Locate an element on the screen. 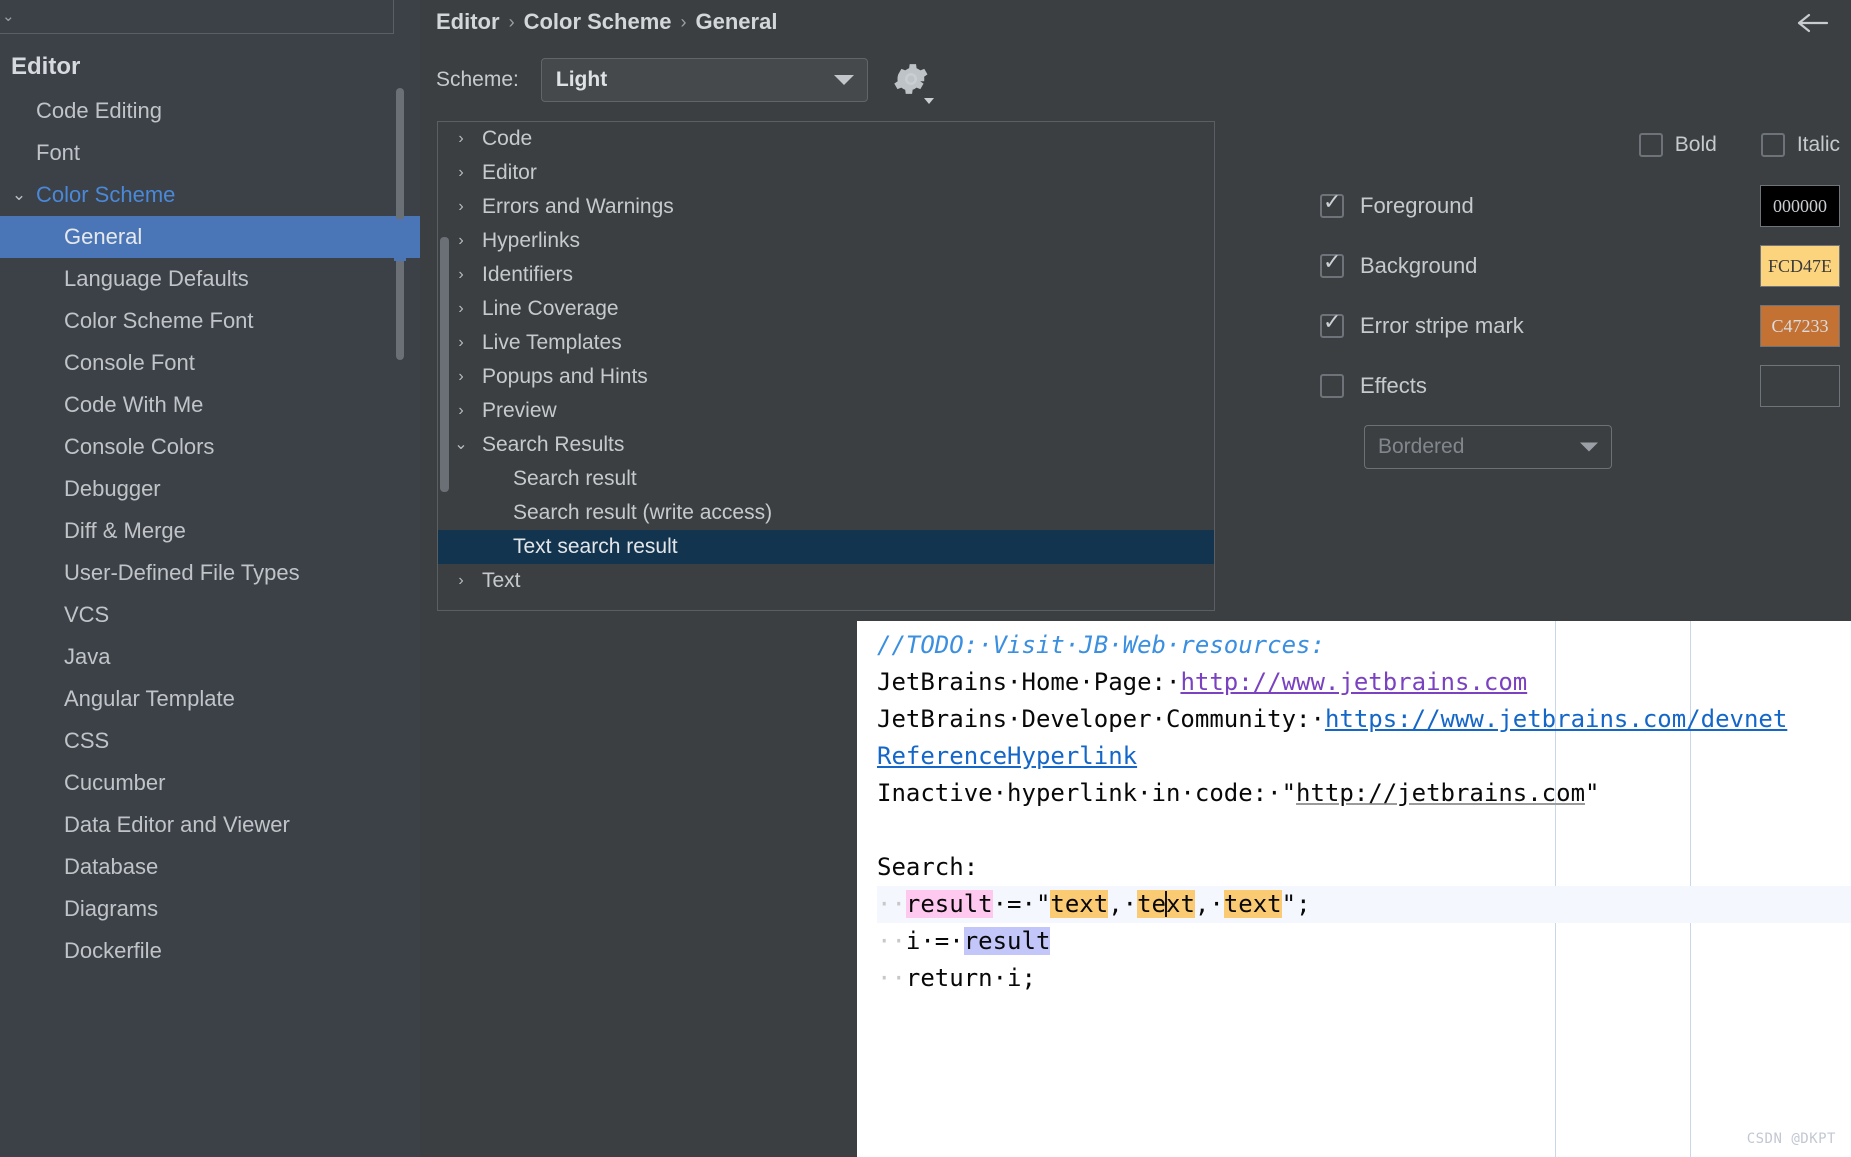 This screenshot has height=1157, width=1851. effects-checkbox is located at coordinates (1332, 386).